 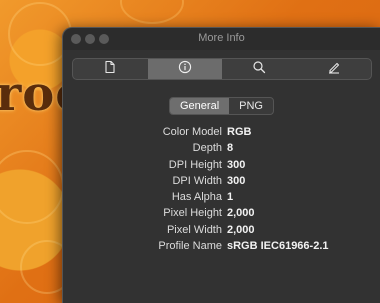 I want to click on property-row: Pixel Height 2,000, so click(x=221, y=215).